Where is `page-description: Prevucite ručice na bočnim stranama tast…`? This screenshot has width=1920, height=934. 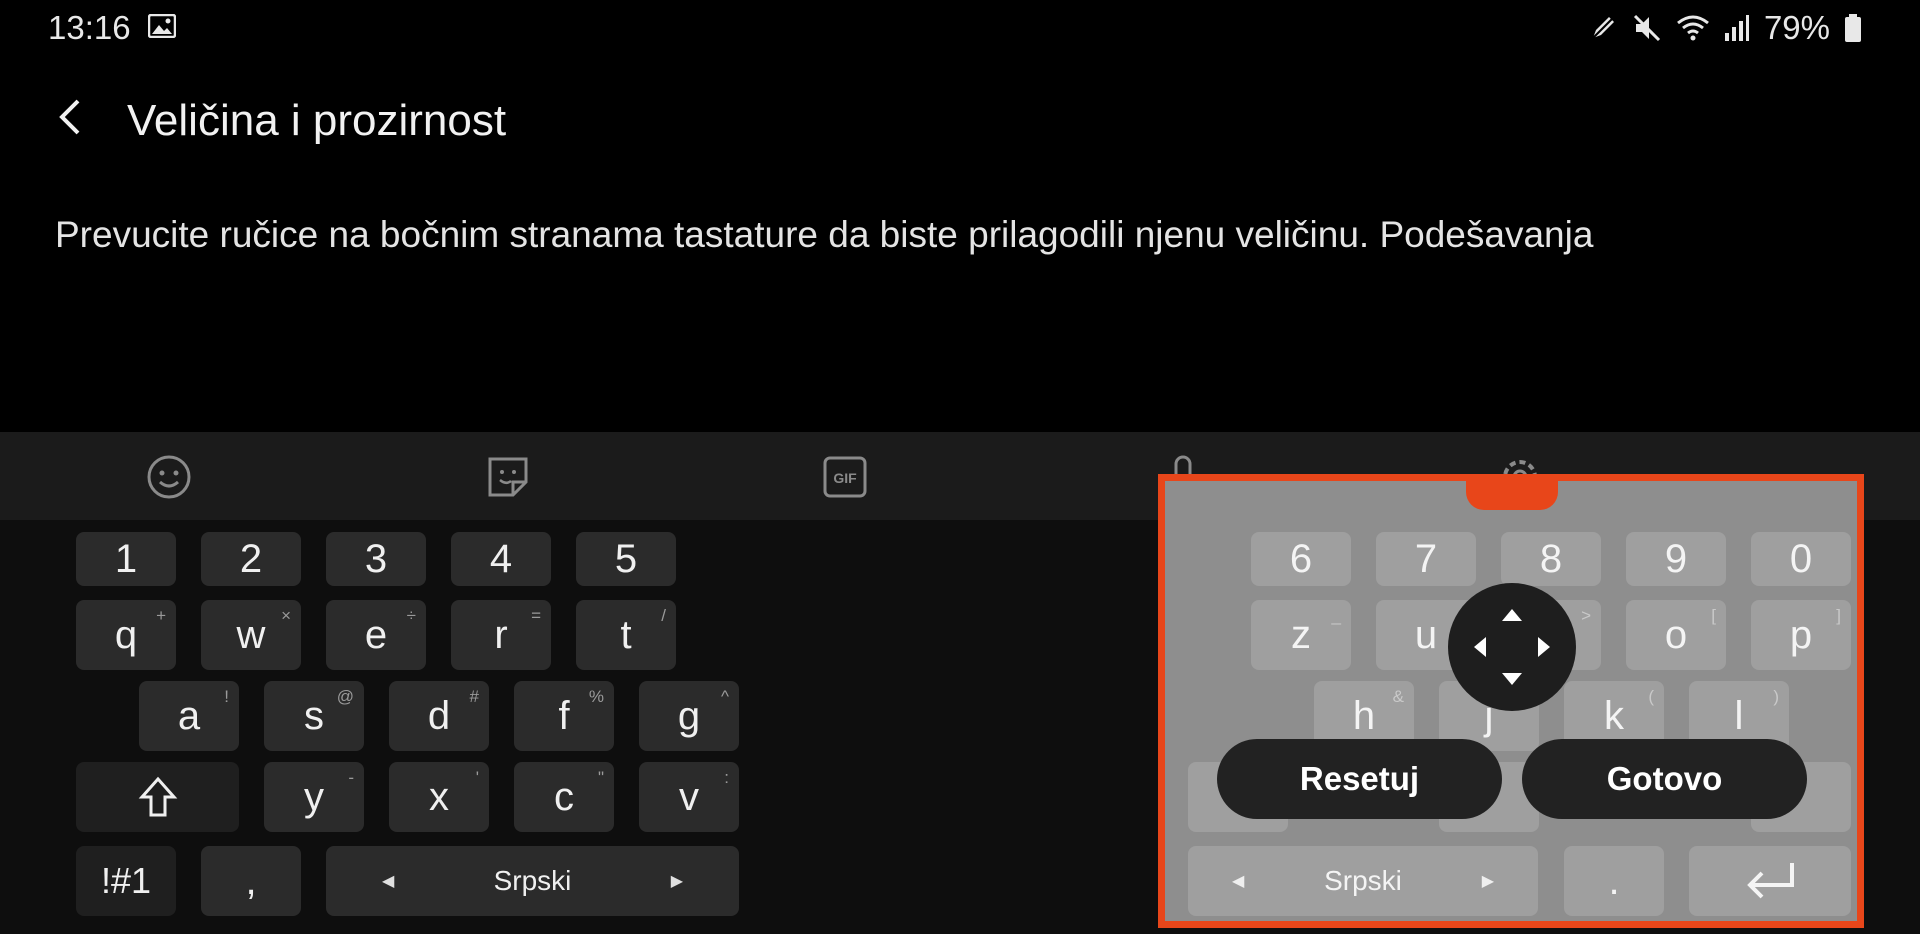
page-description: Prevucite ručice na bočnim stranama tast… is located at coordinates (824, 234).